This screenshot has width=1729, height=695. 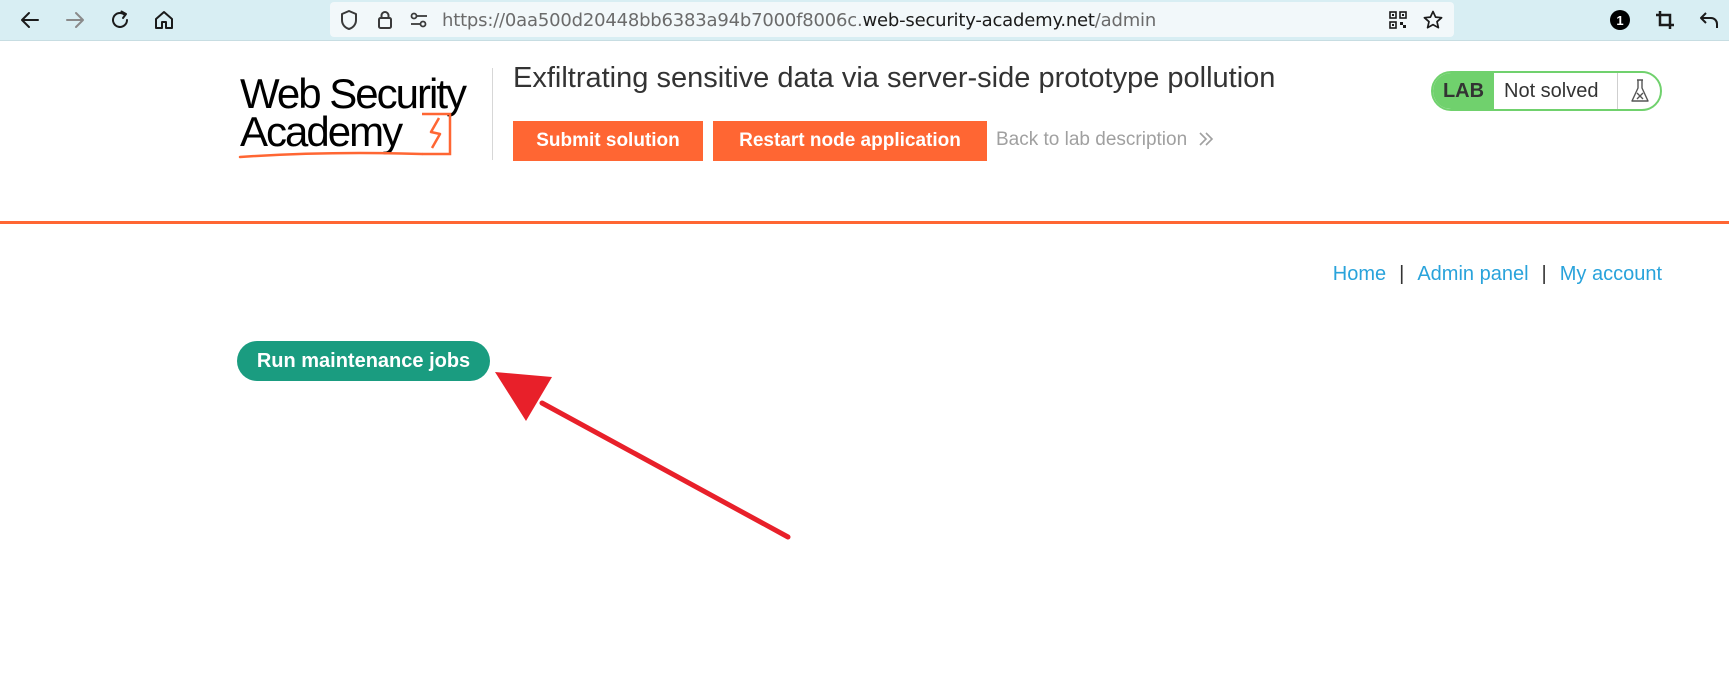 I want to click on restart-node-application-button: Restart node application, so click(x=850, y=141).